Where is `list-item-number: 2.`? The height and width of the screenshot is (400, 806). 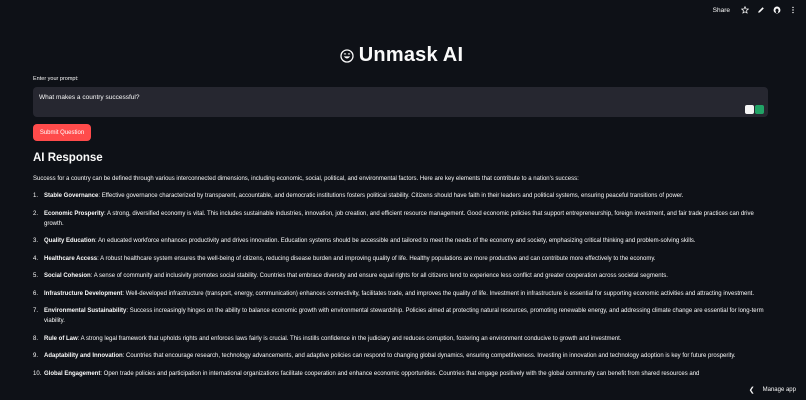
list-item-number: 2. is located at coordinates (36, 213).